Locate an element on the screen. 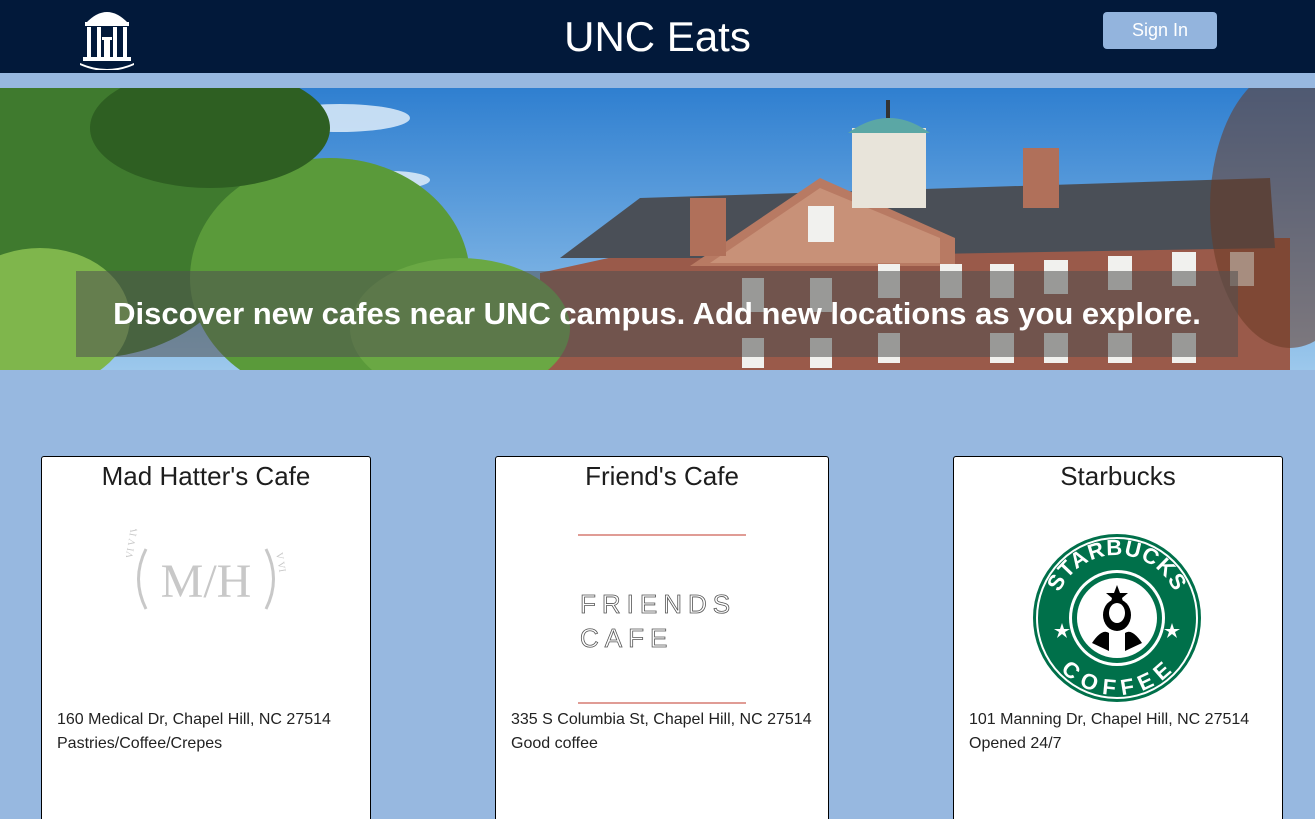  friends-wordmark: FRIENDS is located at coordinates (658, 604).